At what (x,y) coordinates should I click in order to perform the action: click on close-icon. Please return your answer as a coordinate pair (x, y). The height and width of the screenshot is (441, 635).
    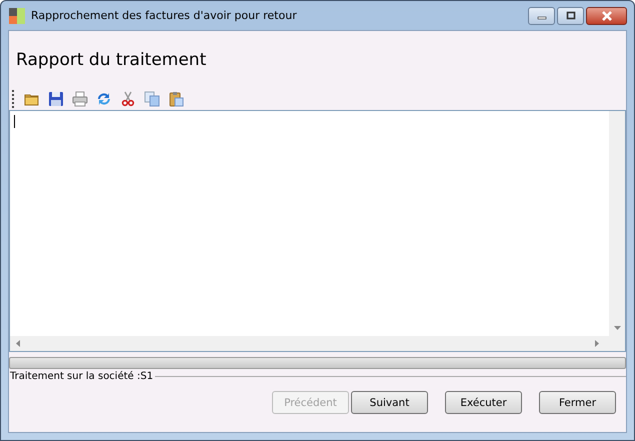
    Looking at the image, I should click on (607, 16).